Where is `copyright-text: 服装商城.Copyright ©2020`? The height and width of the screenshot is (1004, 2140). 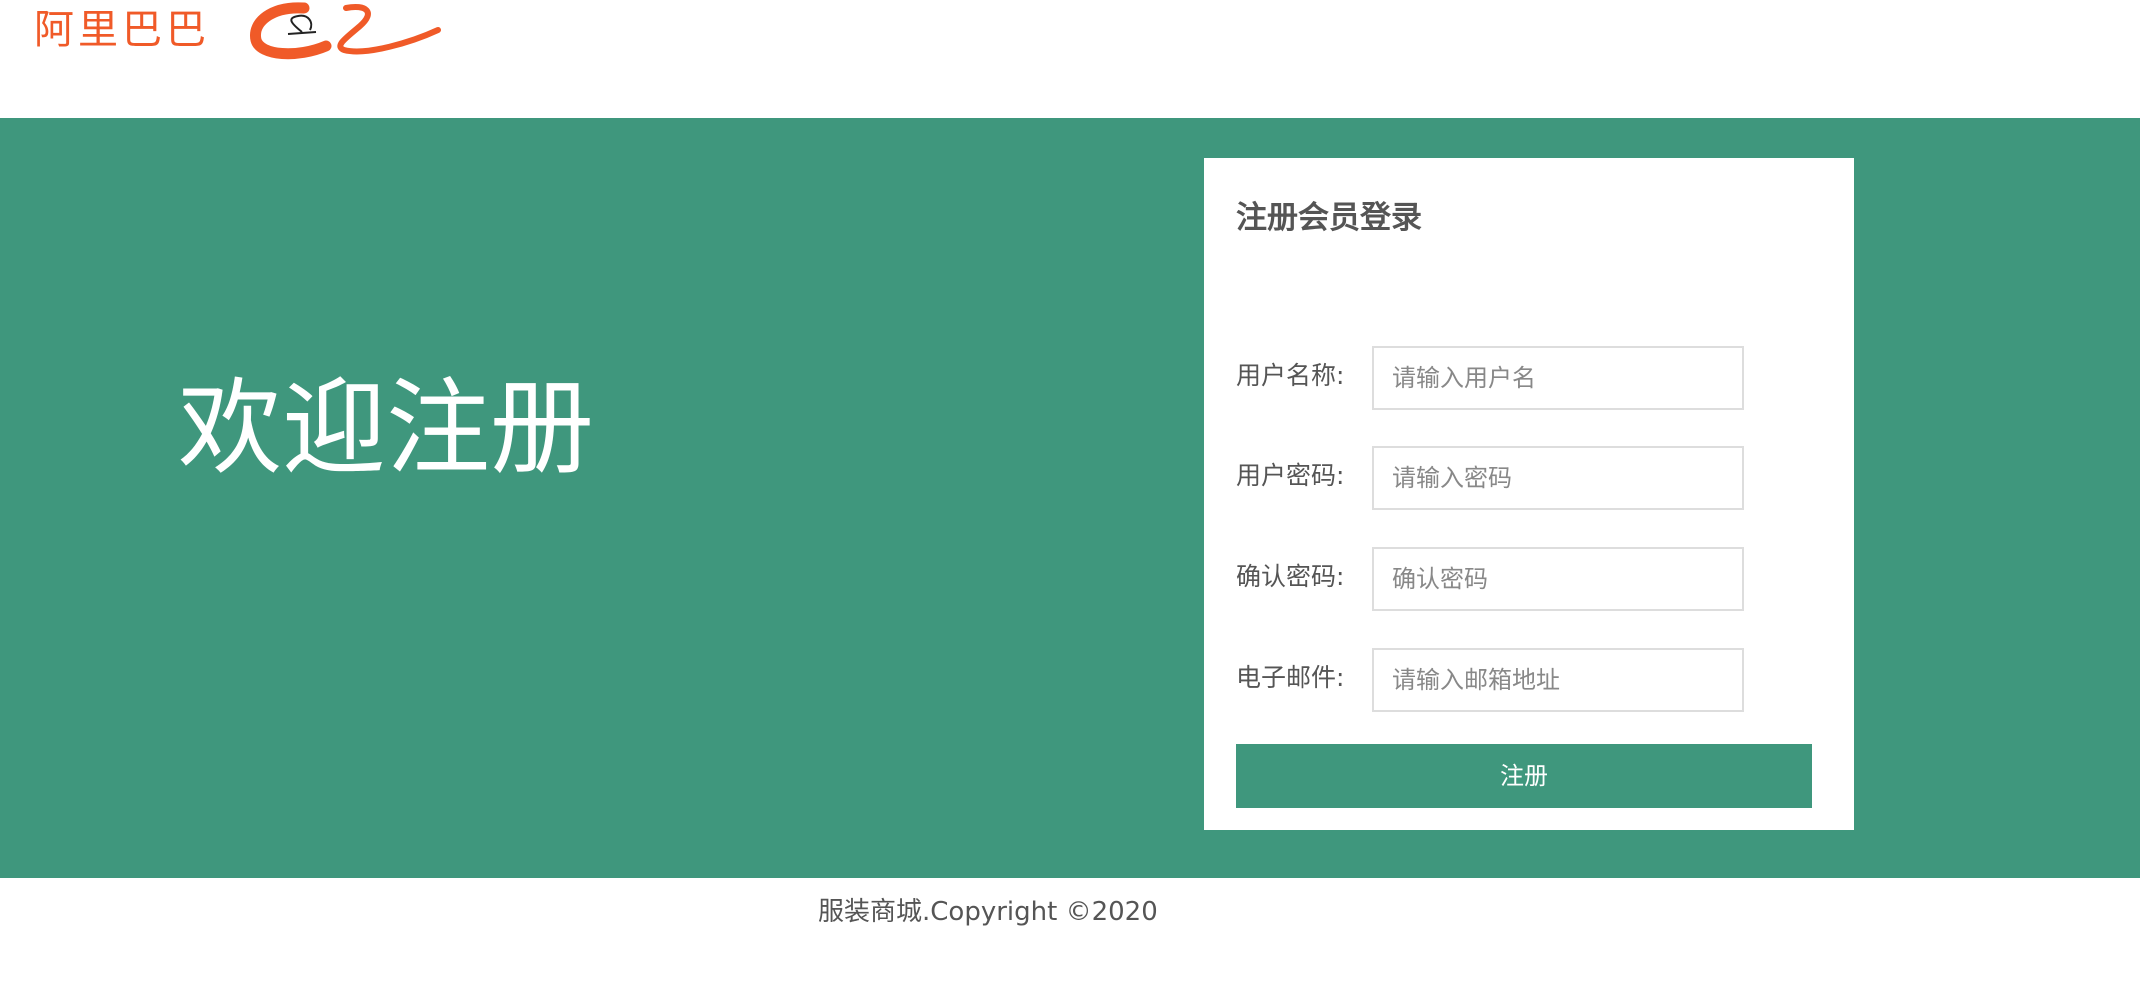
copyright-text: 服装商城.Copyright ©2020 is located at coordinates (988, 912).